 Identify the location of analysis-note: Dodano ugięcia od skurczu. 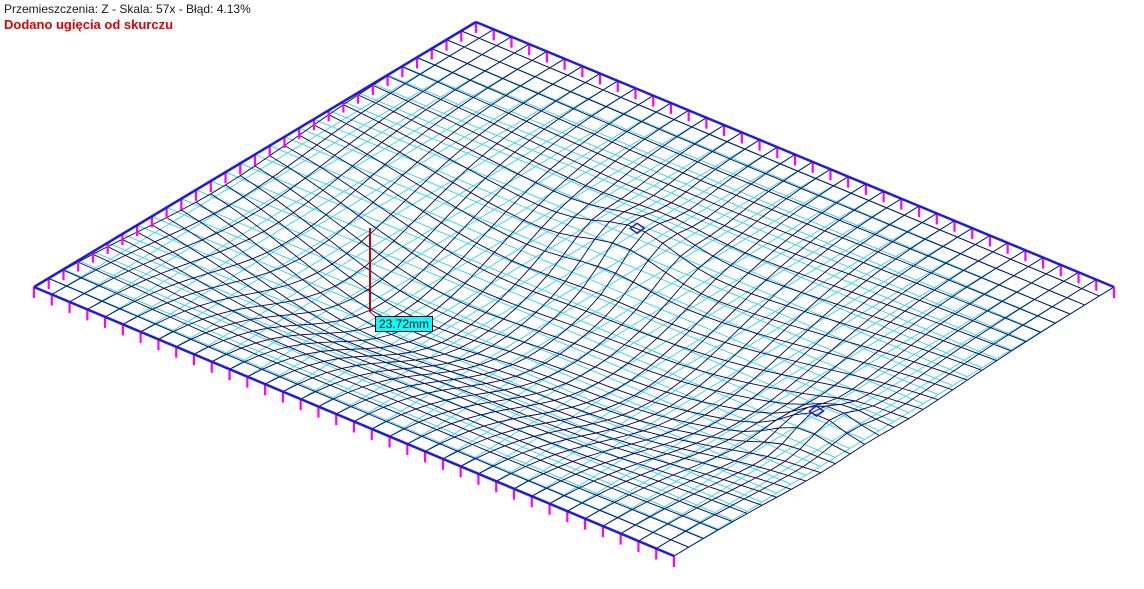
(89, 24).